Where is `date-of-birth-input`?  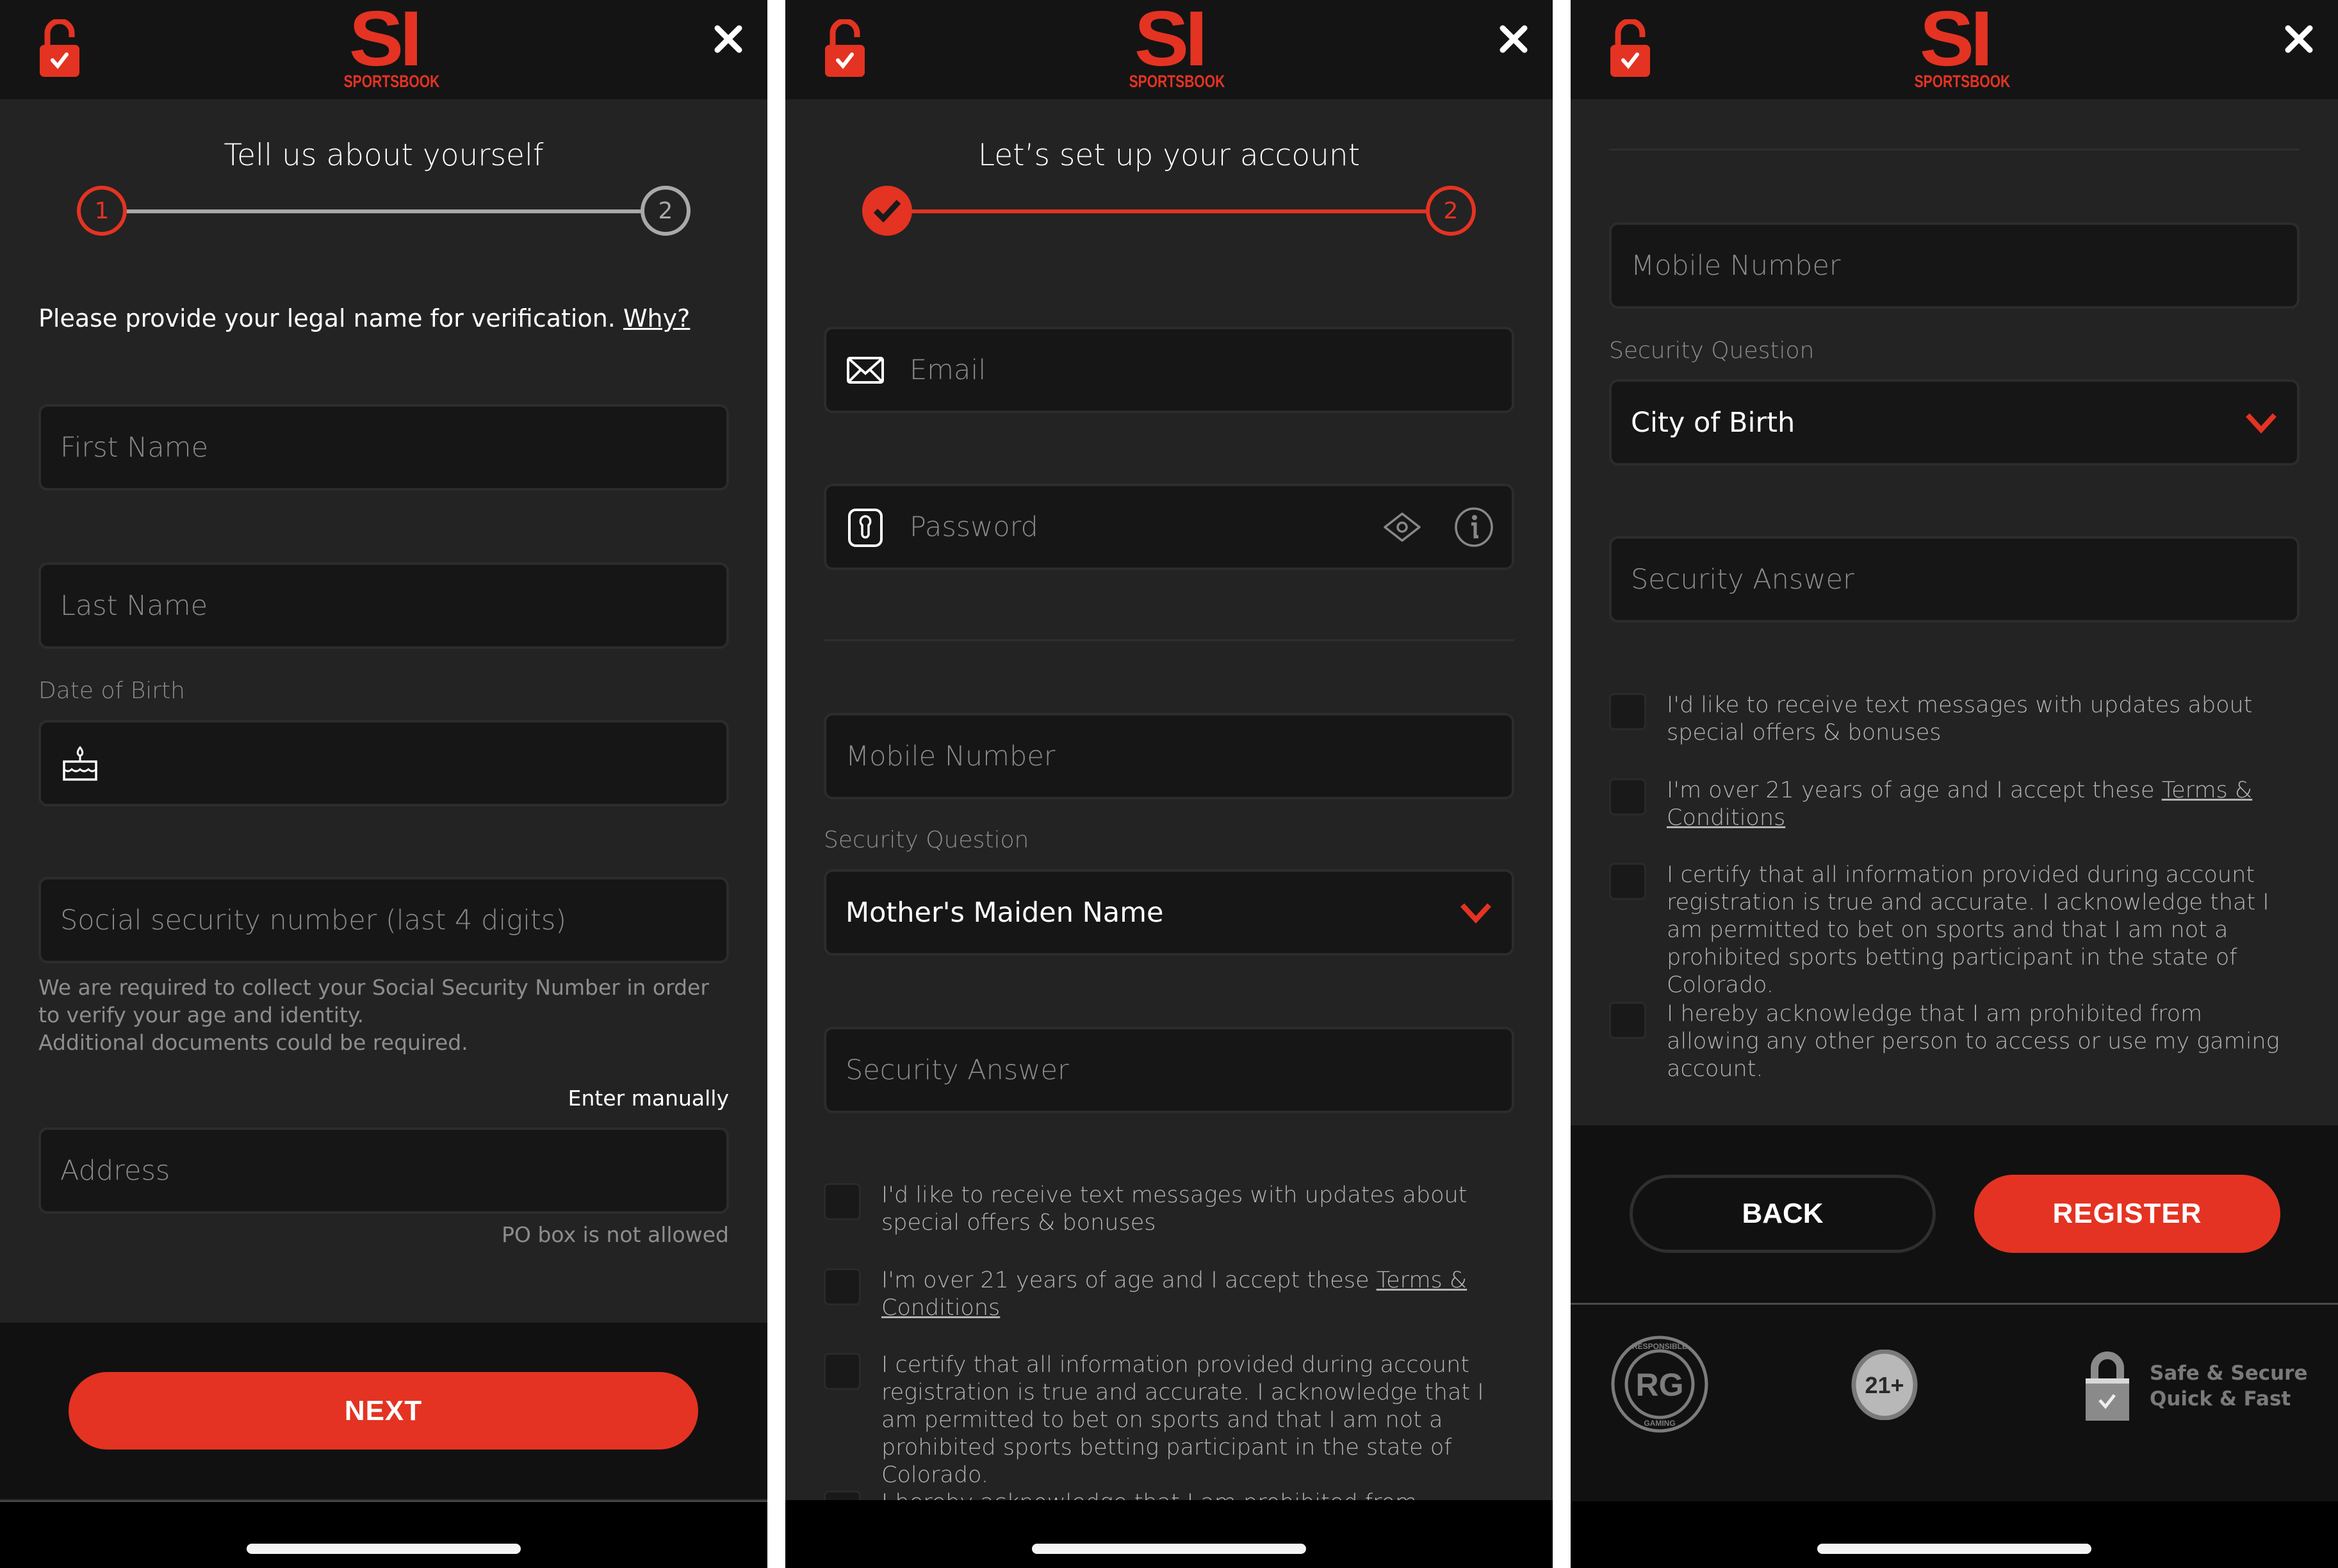 date-of-birth-input is located at coordinates (383, 763).